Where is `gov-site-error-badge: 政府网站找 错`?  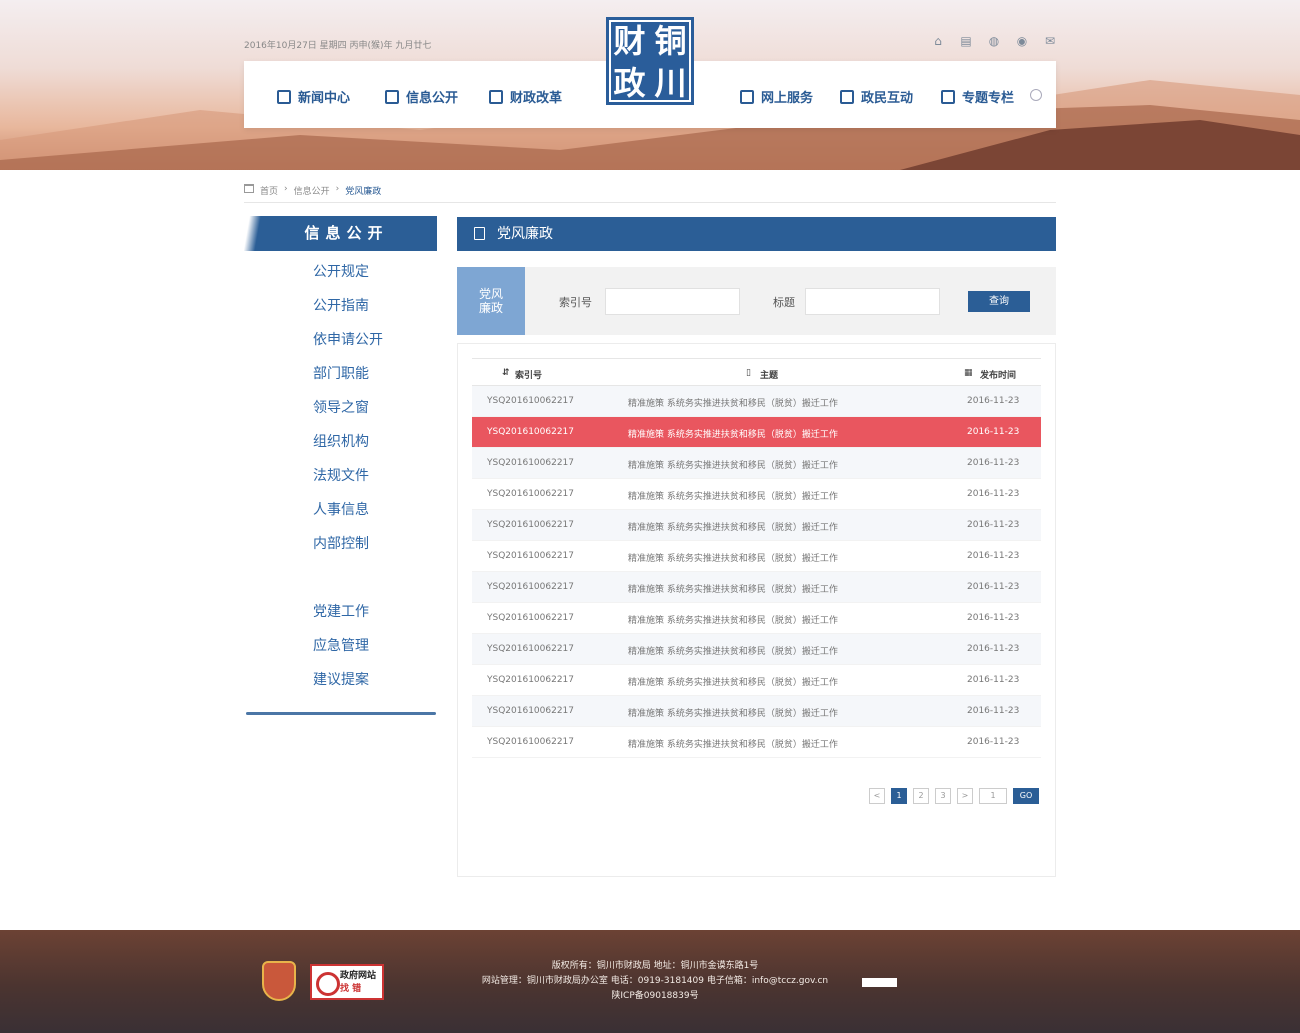 gov-site-error-badge: 政府网站找 错 is located at coordinates (347, 982).